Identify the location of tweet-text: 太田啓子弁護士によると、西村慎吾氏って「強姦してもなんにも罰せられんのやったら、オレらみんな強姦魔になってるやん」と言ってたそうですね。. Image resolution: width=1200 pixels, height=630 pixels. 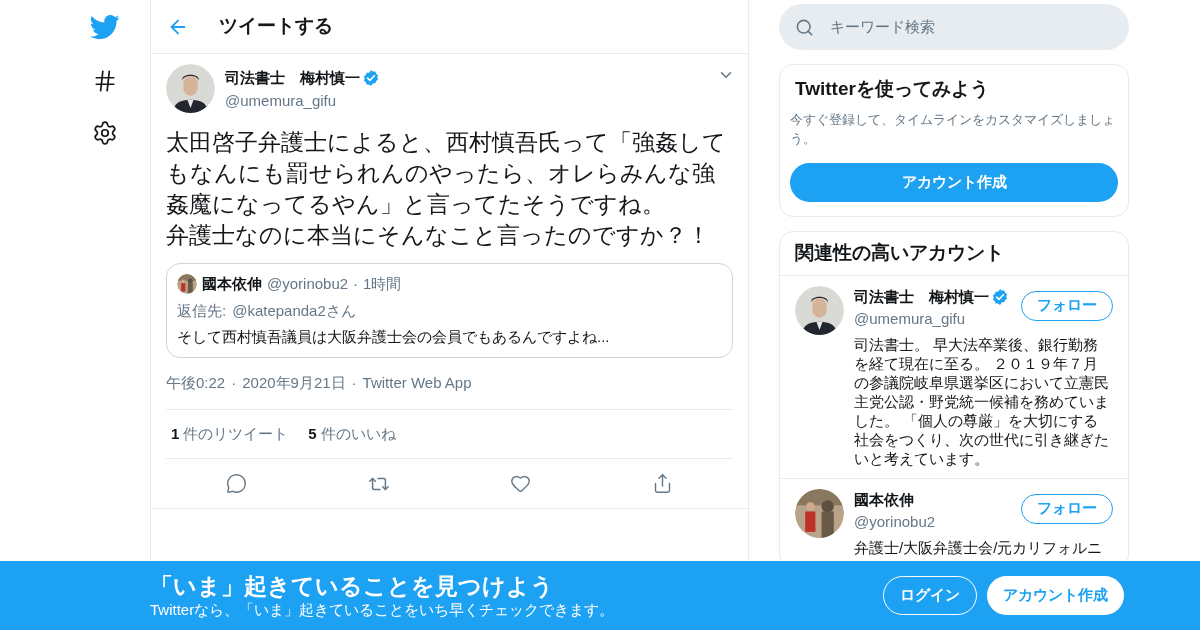
(446, 173).